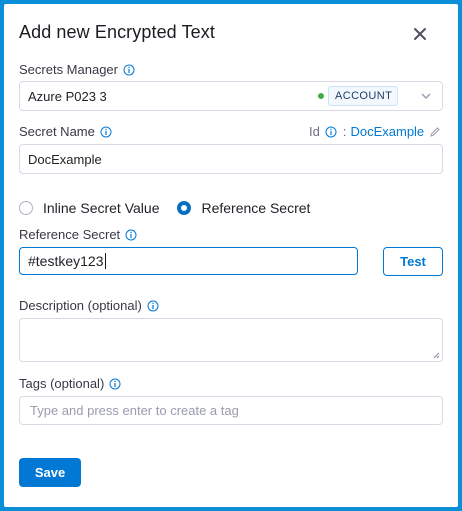  I want to click on description-label: Description (optional), so click(89, 305).